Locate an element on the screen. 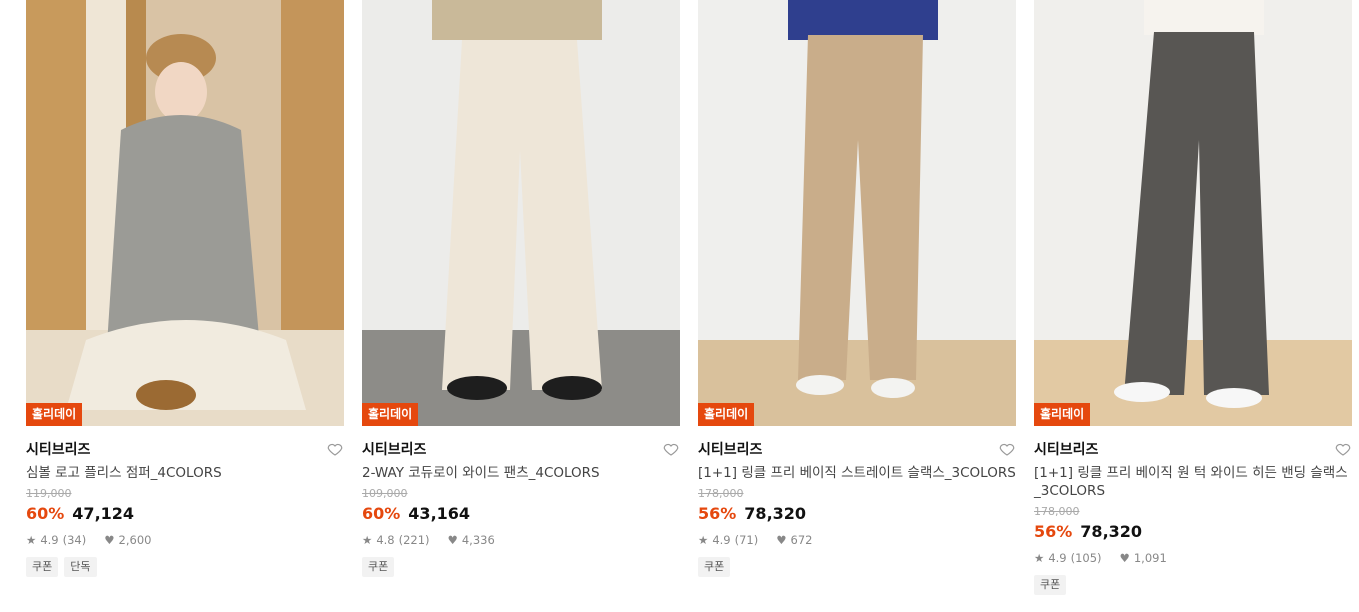 The image size is (1359, 612). sale-price: 43,164 is located at coordinates (439, 513).